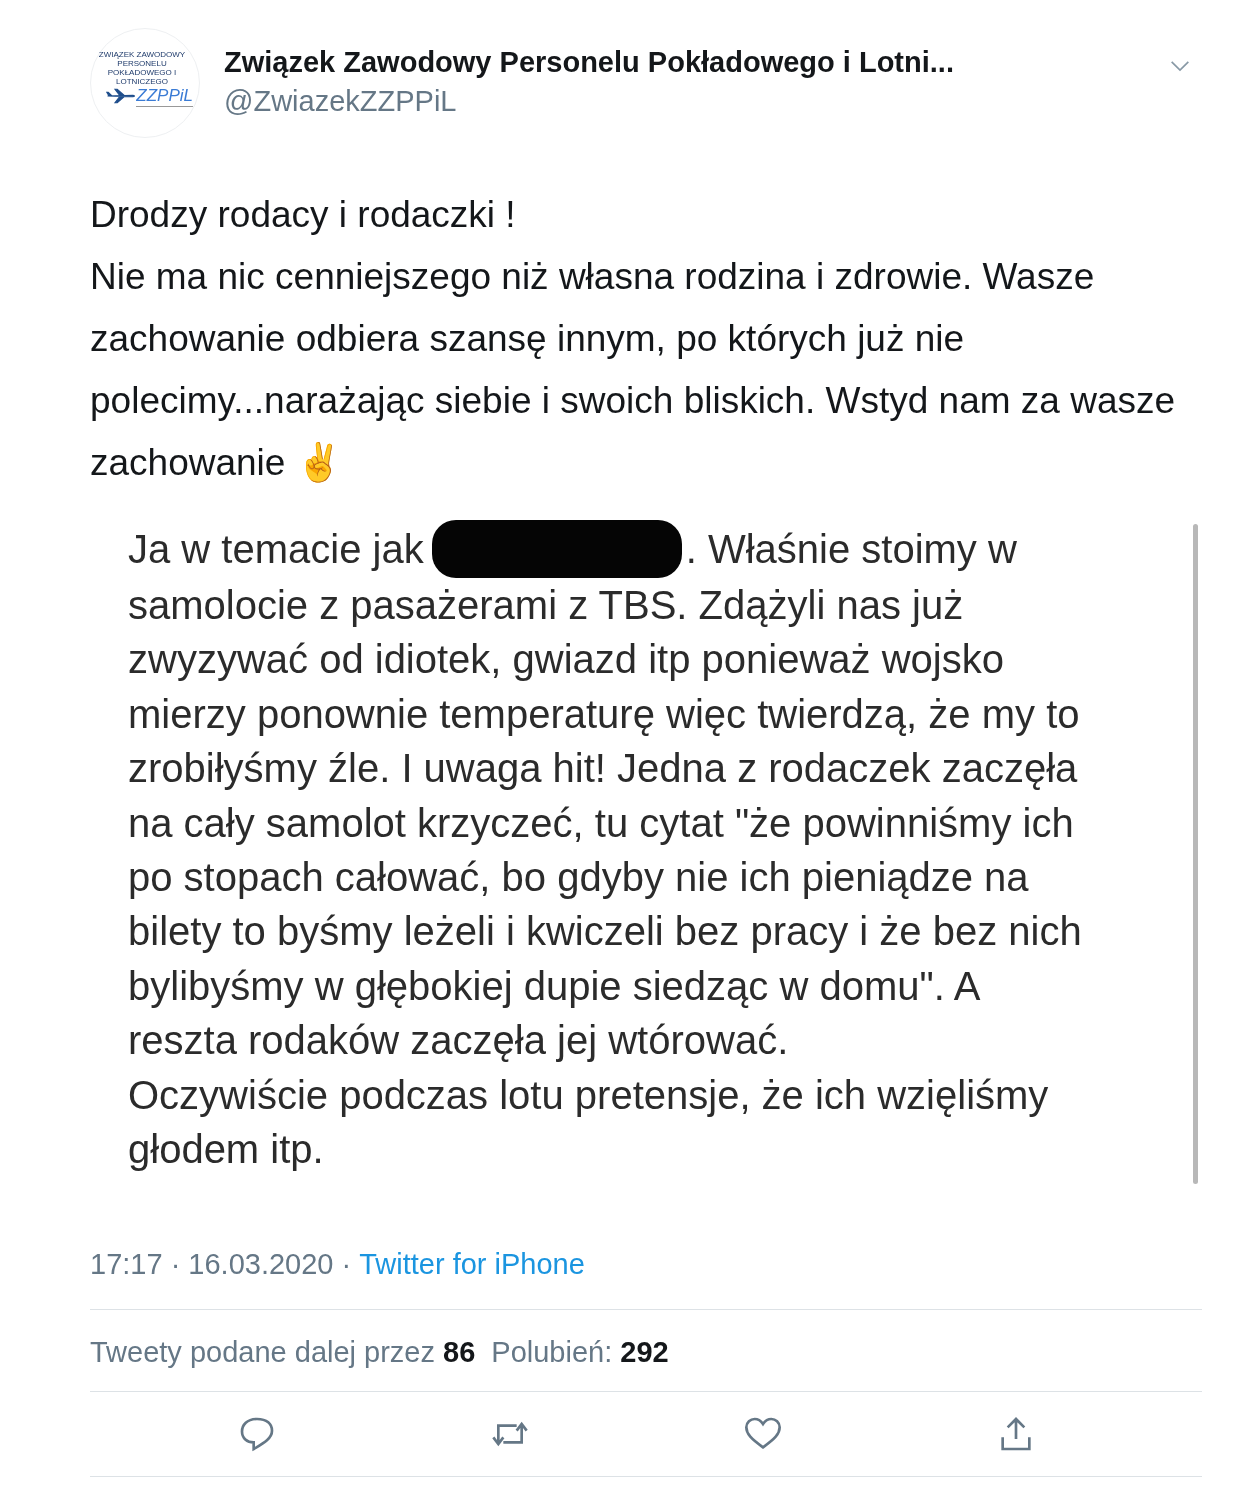 The height and width of the screenshot is (1496, 1258). What do you see at coordinates (589, 101) in the screenshot?
I see `author-handle: @ZwiazekZZPPiL` at bounding box center [589, 101].